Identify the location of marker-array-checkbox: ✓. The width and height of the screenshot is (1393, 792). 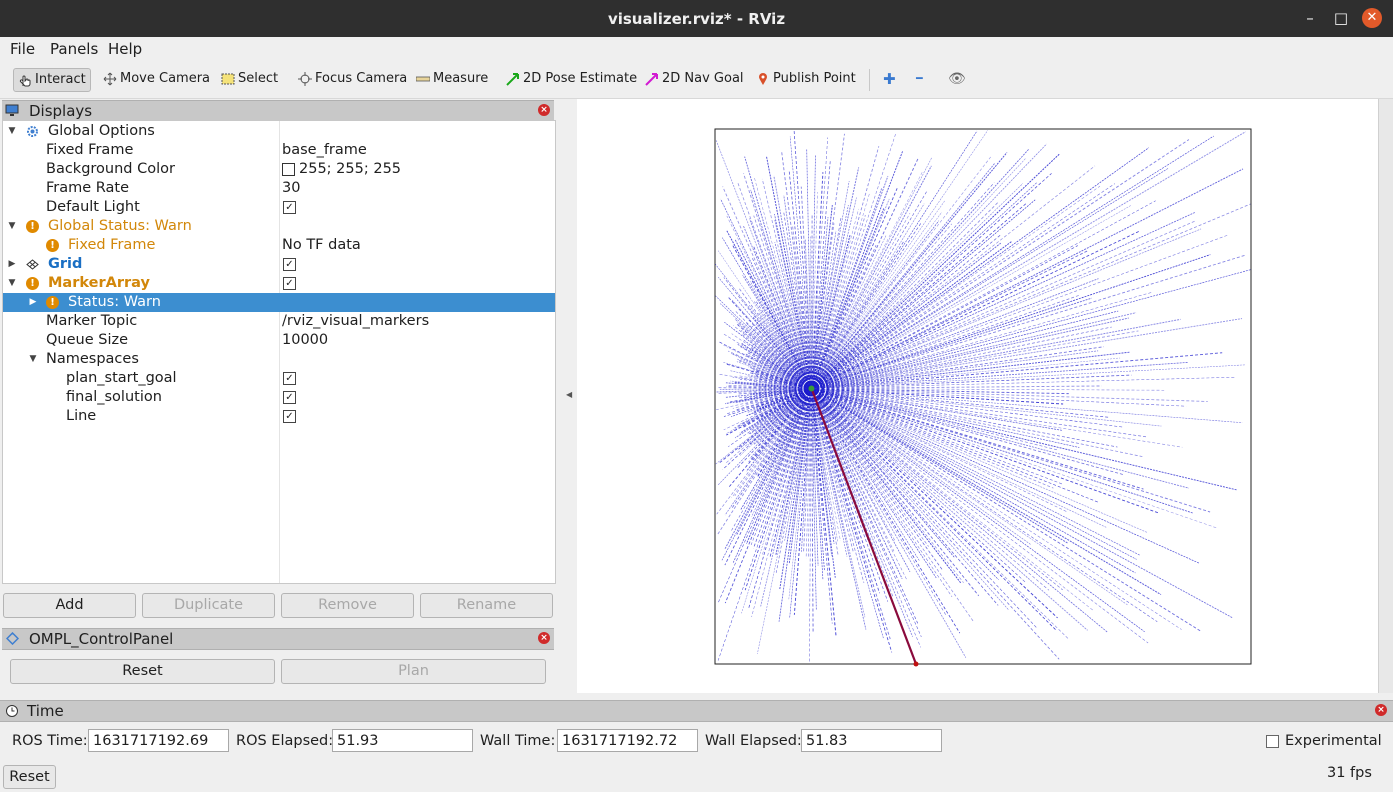
(289, 283).